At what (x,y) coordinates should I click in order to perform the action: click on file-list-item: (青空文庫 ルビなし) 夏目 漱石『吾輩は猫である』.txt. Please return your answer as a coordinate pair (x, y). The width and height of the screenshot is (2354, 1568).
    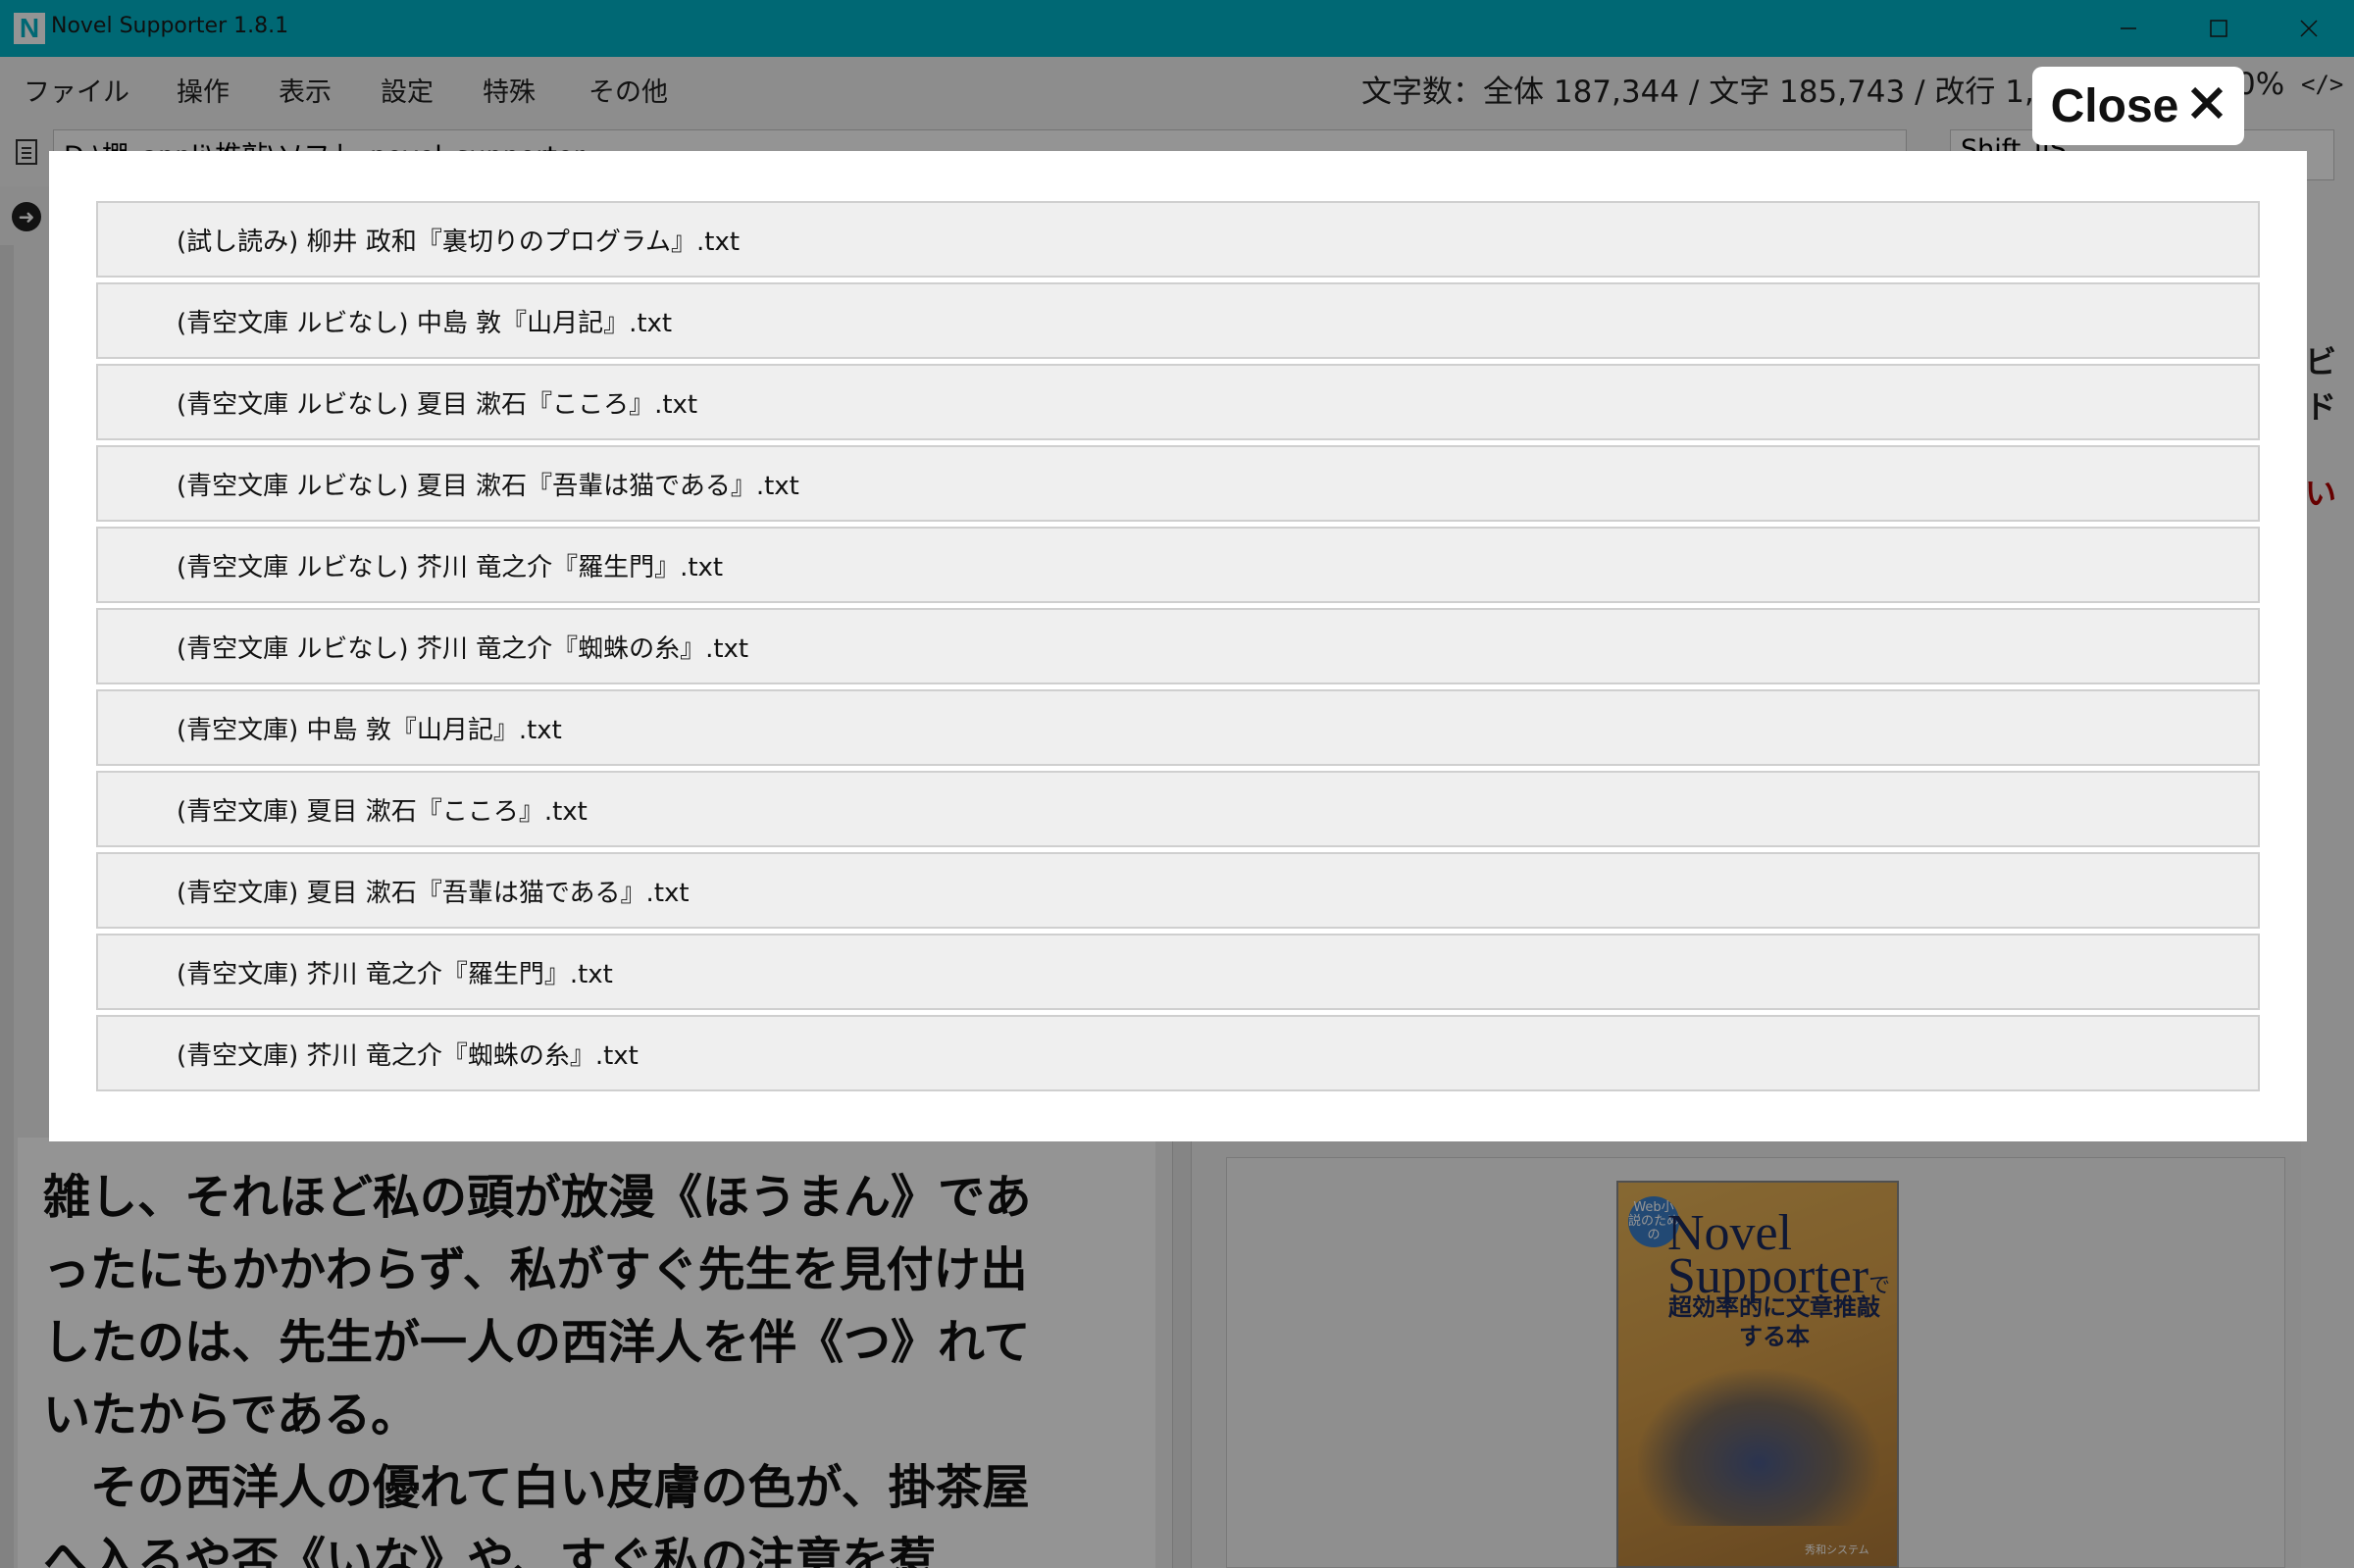
    Looking at the image, I should click on (1178, 483).